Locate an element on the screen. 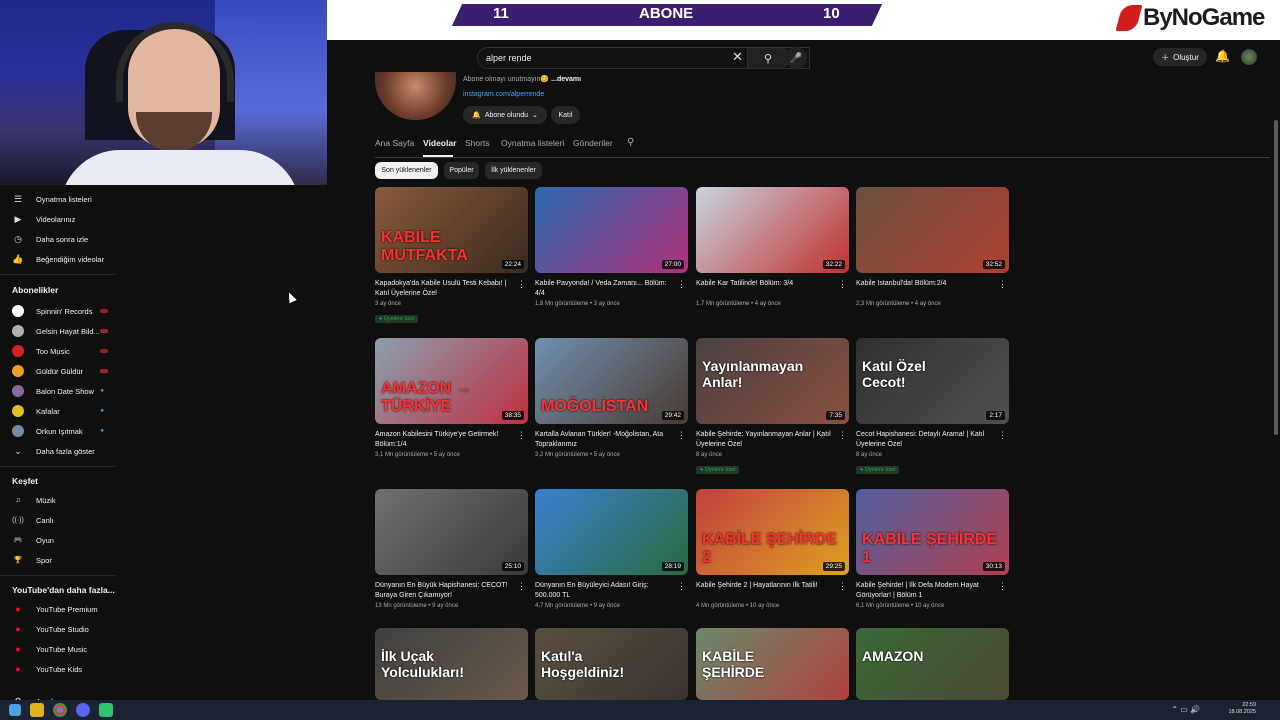  account-avatar is located at coordinates (1249, 57).